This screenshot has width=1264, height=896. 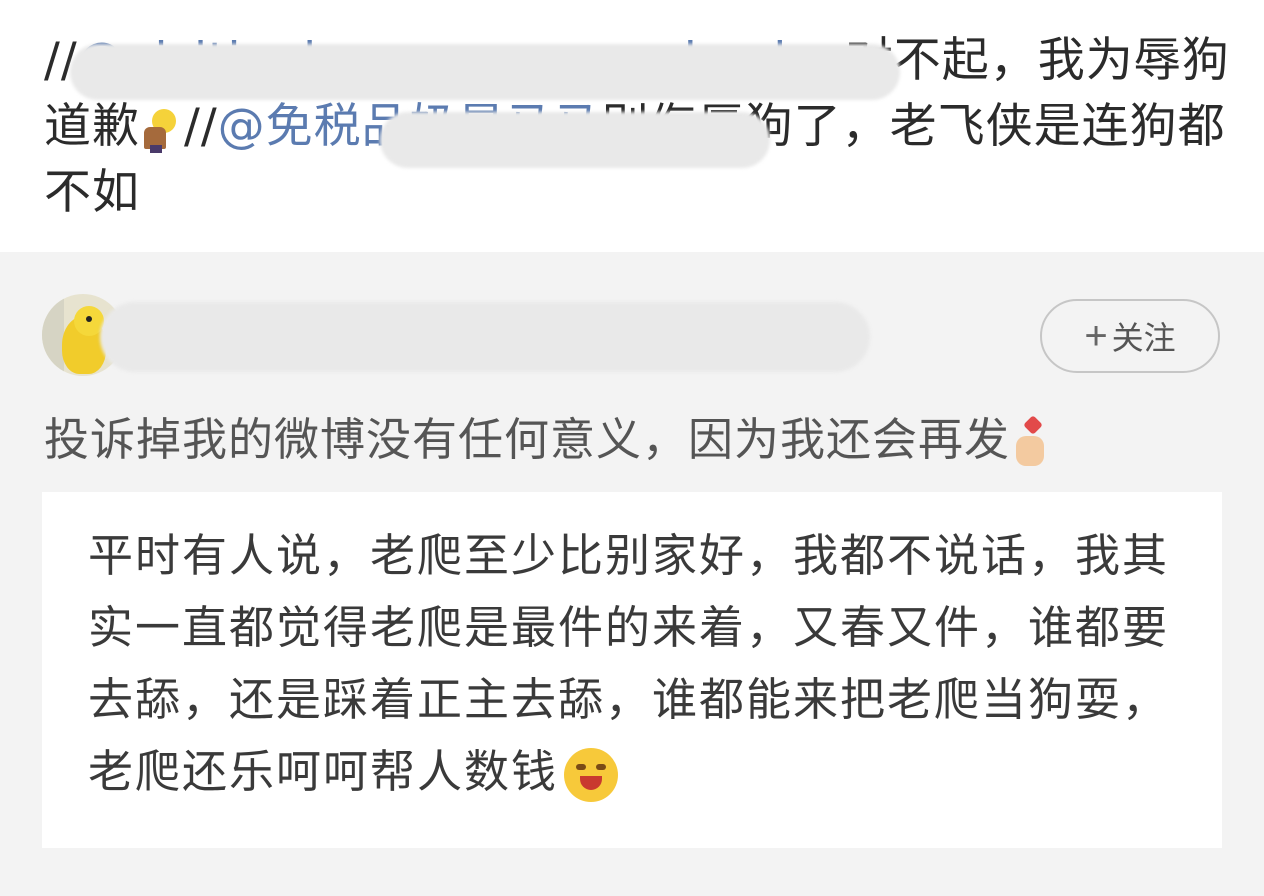 What do you see at coordinates (1031, 441) in the screenshot?
I see `finger-heart-icon` at bounding box center [1031, 441].